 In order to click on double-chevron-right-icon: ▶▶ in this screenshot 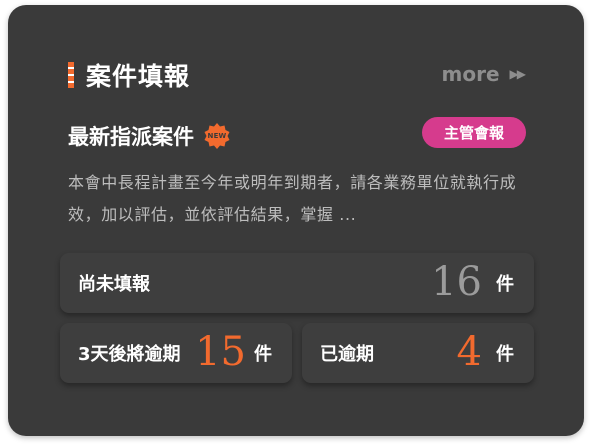, I will do `click(518, 74)`.